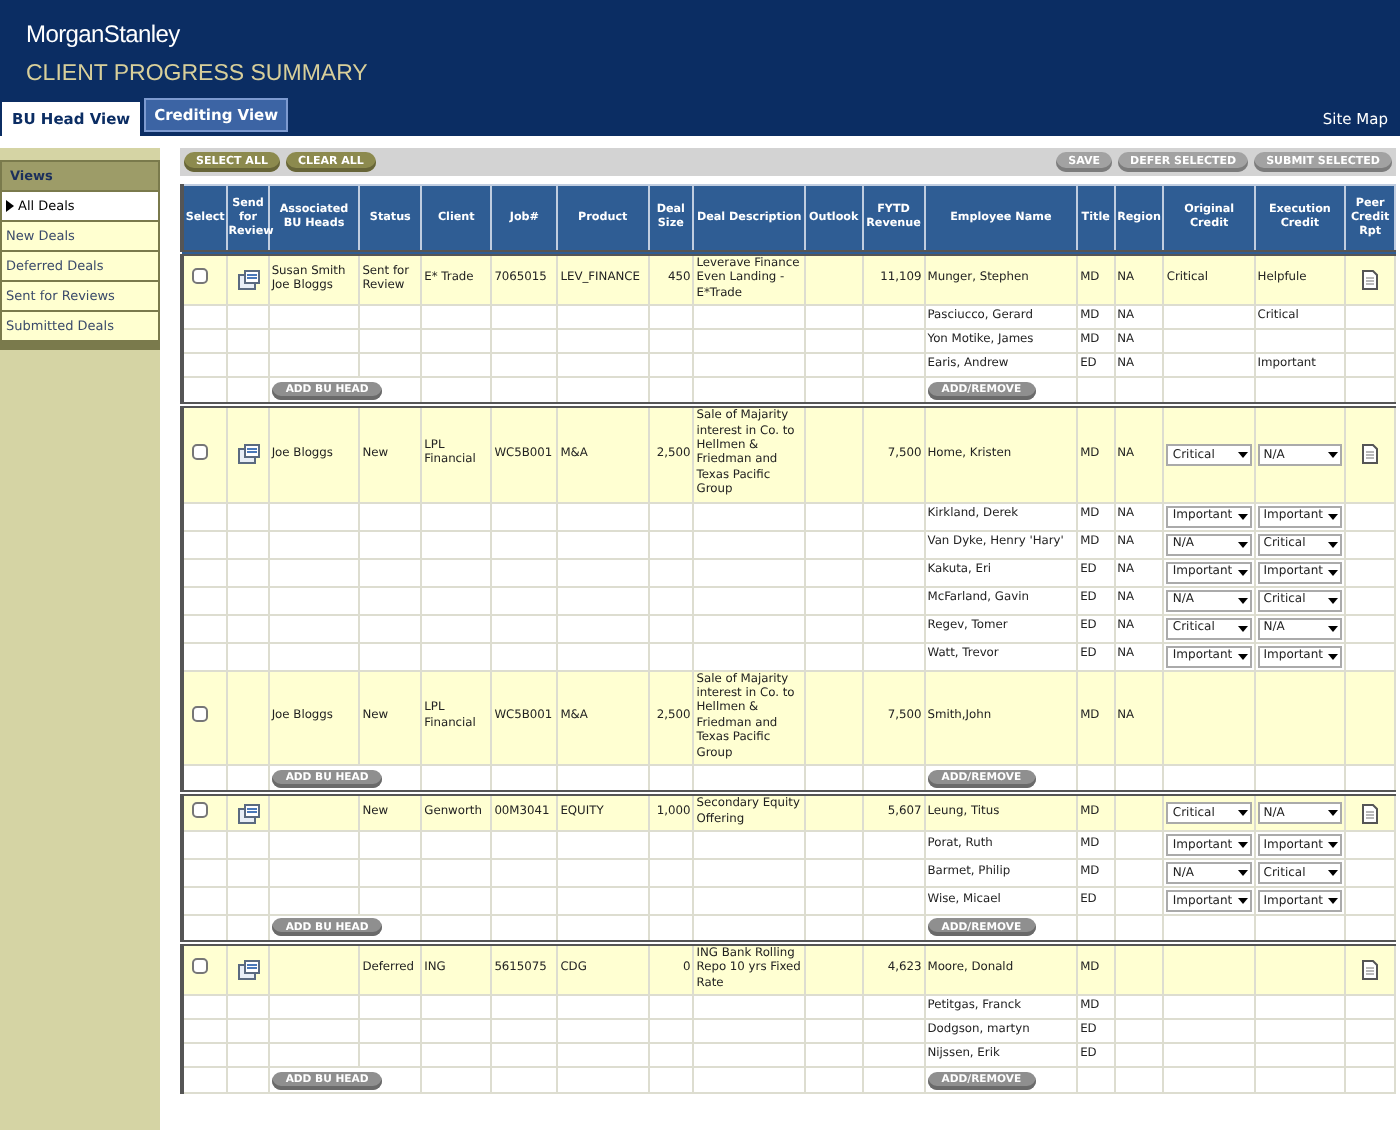 This screenshot has width=1400, height=1130. Describe the element at coordinates (197, 74) in the screenshot. I see `app-title: CLIENT PROGRESS SUMMARY` at that location.